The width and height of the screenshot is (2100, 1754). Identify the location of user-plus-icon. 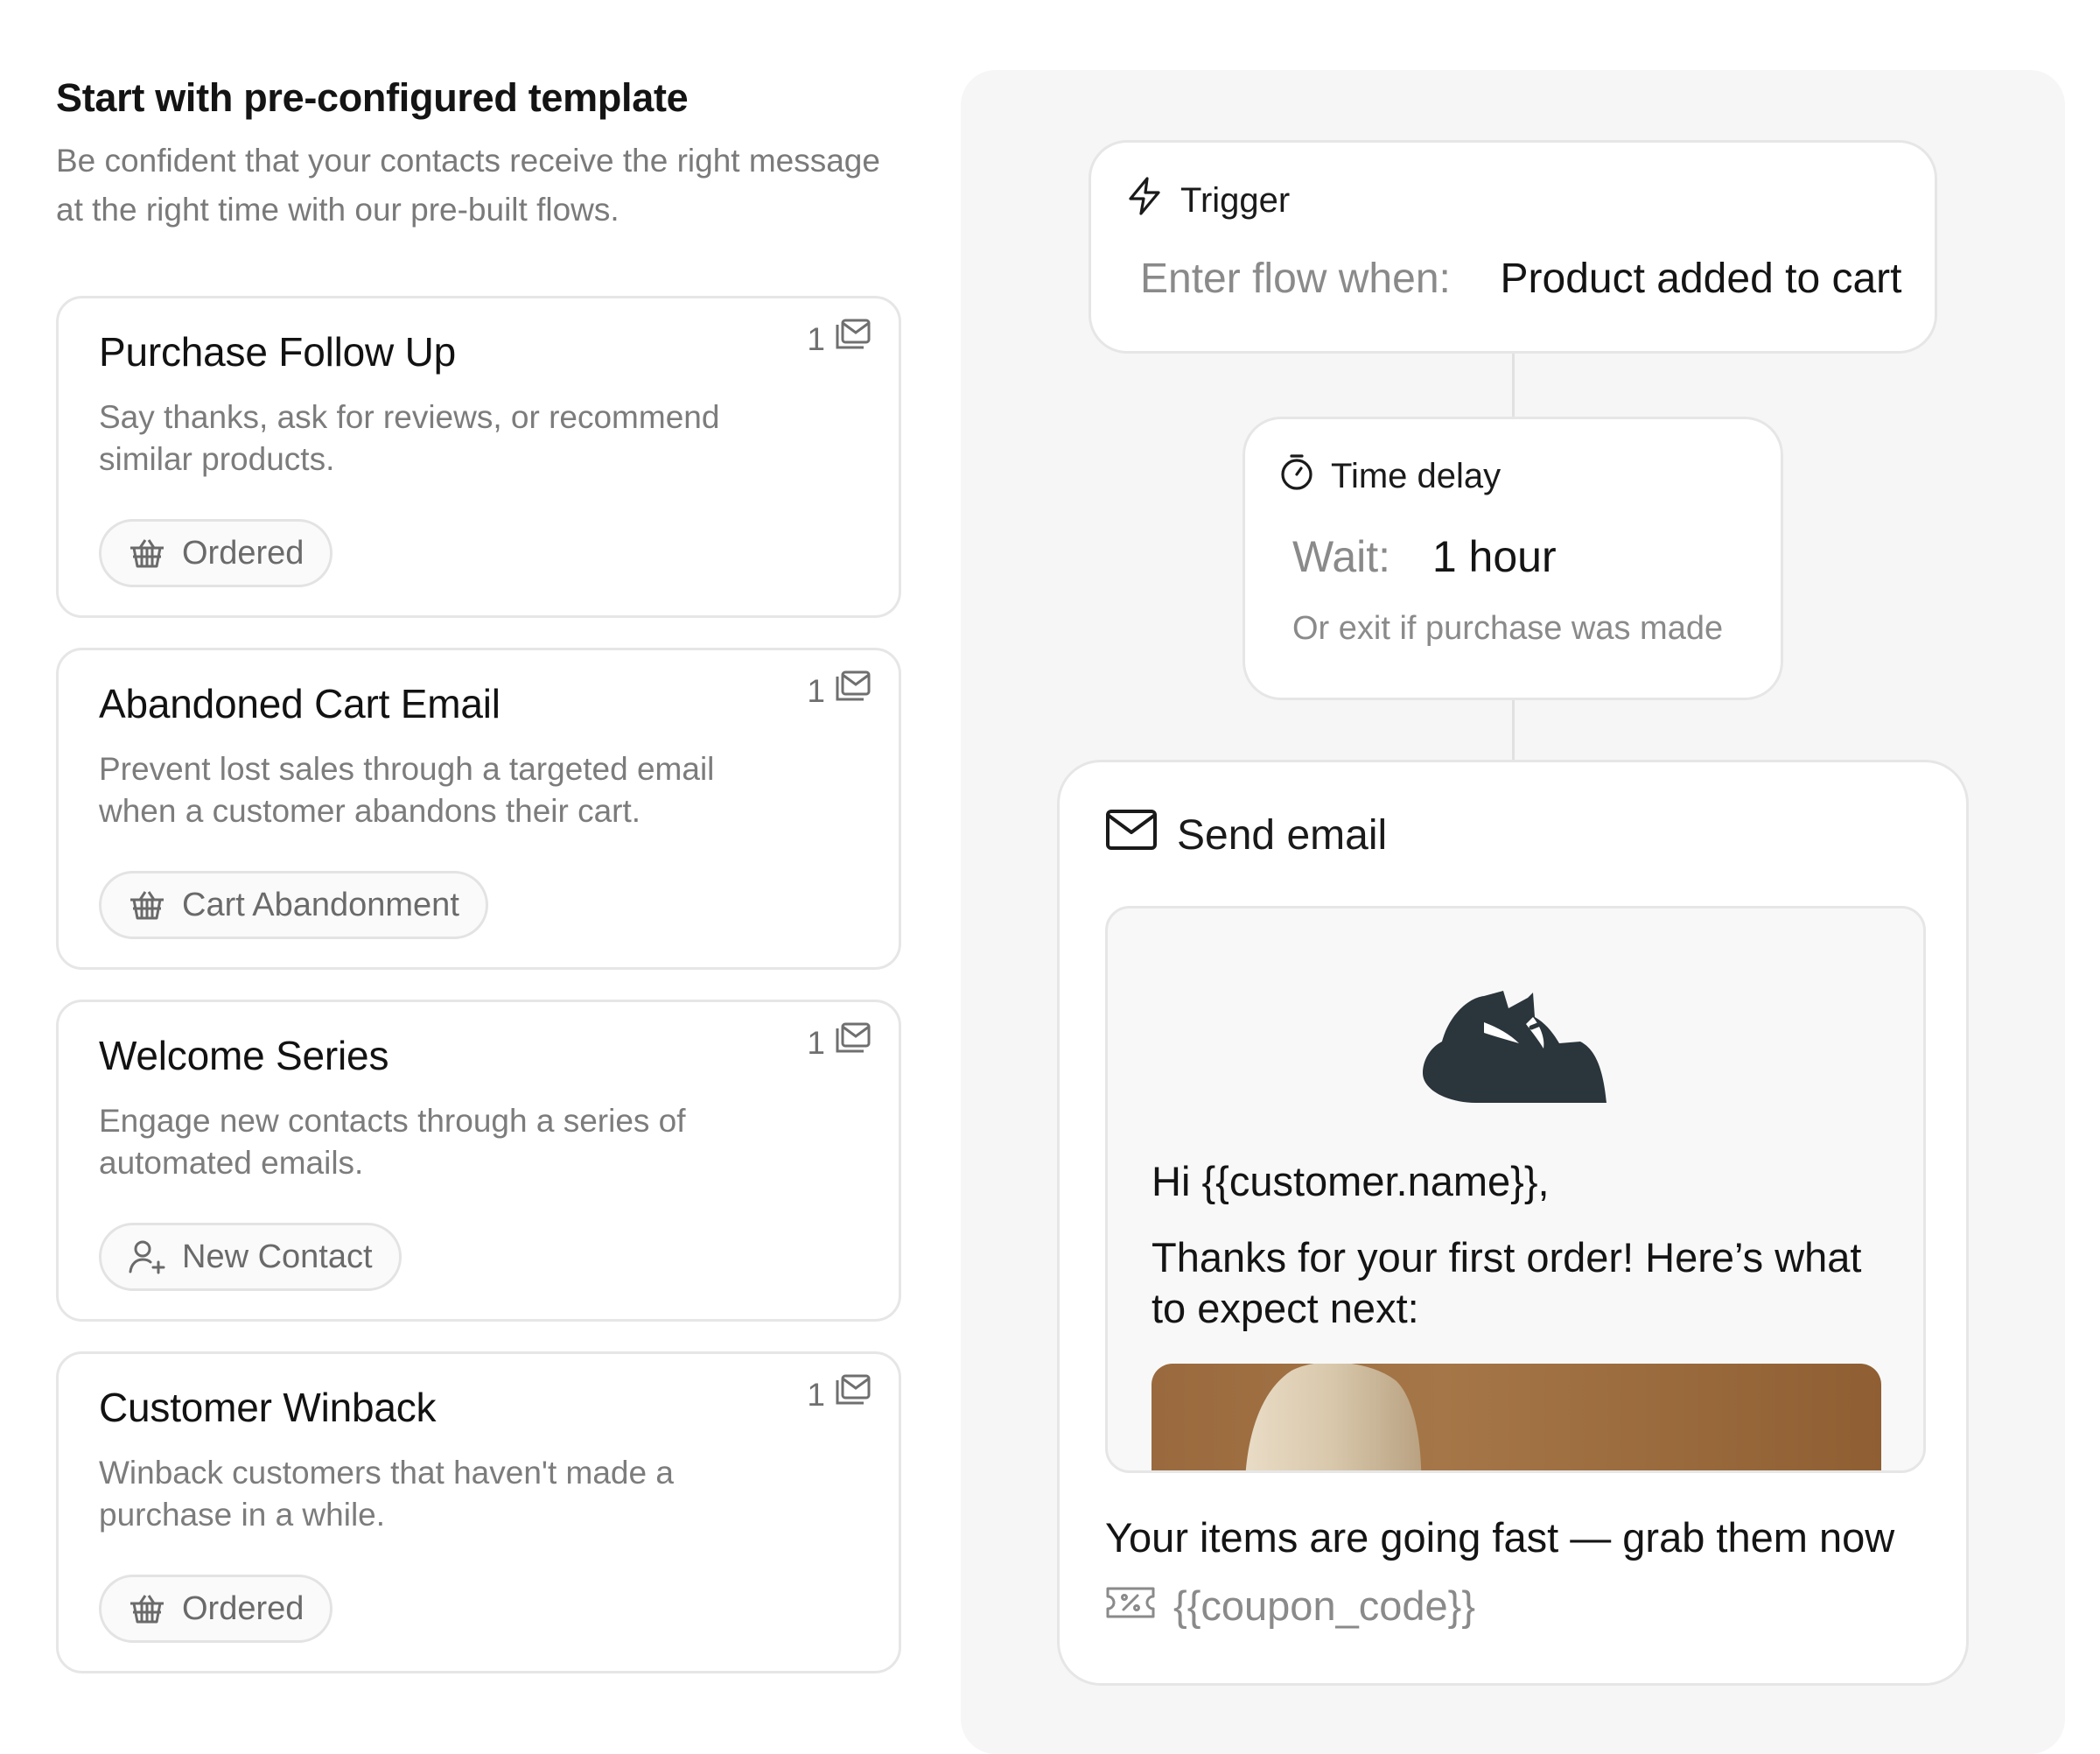
(147, 1256).